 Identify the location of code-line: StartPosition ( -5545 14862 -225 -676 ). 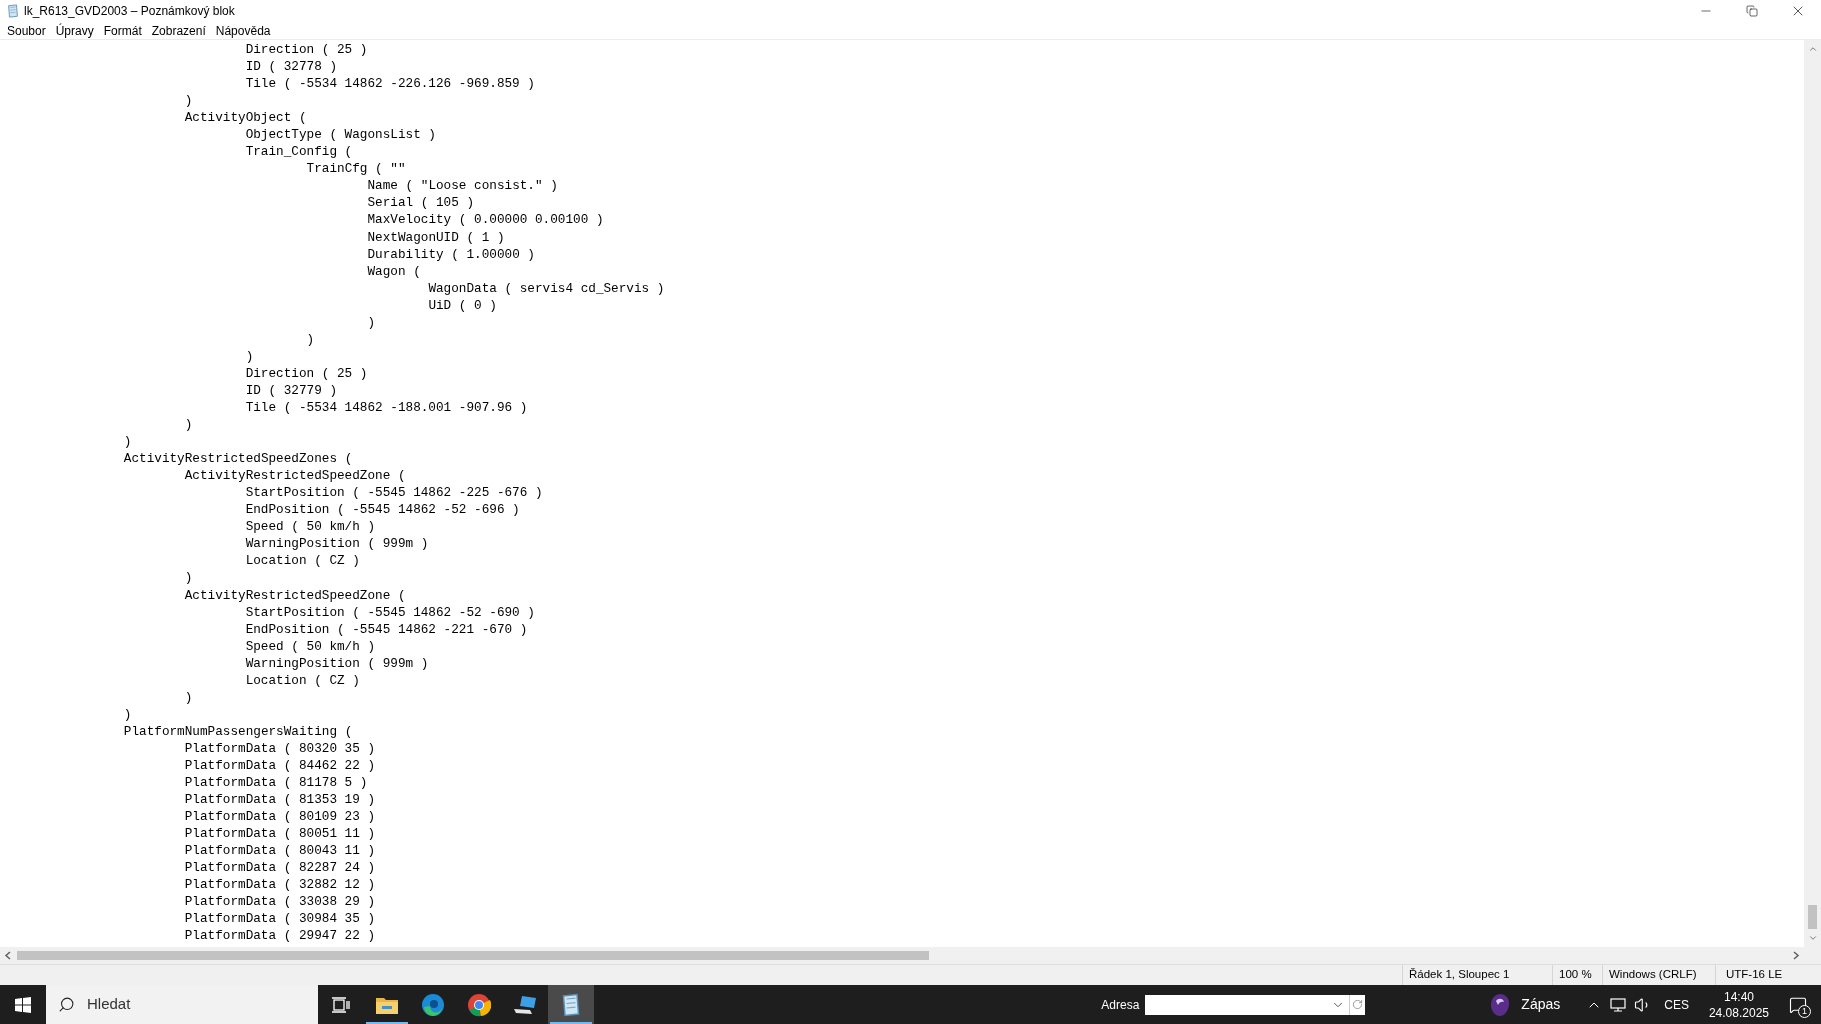
(393, 493).